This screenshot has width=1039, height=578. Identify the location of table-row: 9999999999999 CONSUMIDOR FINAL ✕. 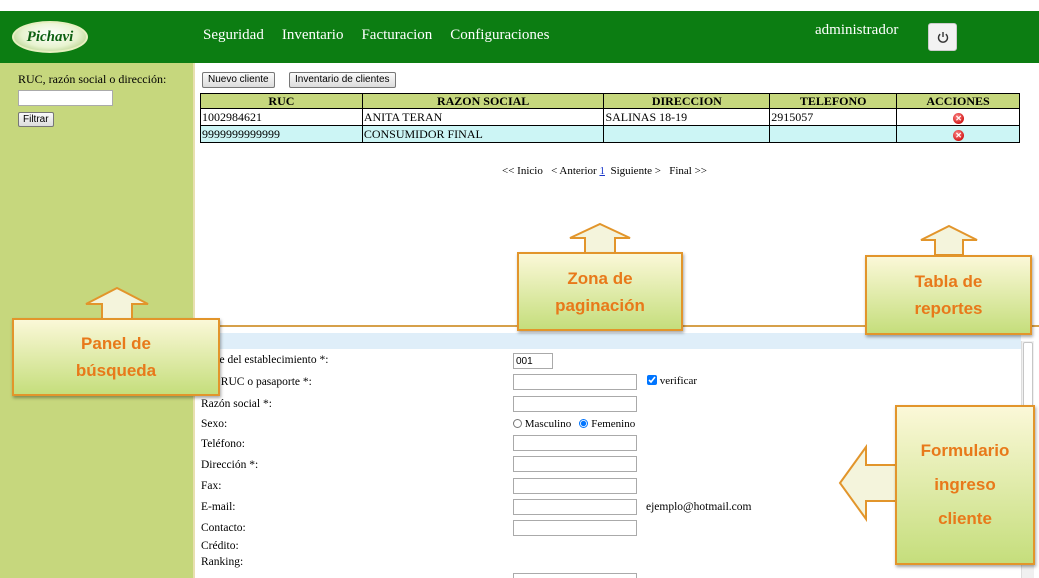
(610, 134).